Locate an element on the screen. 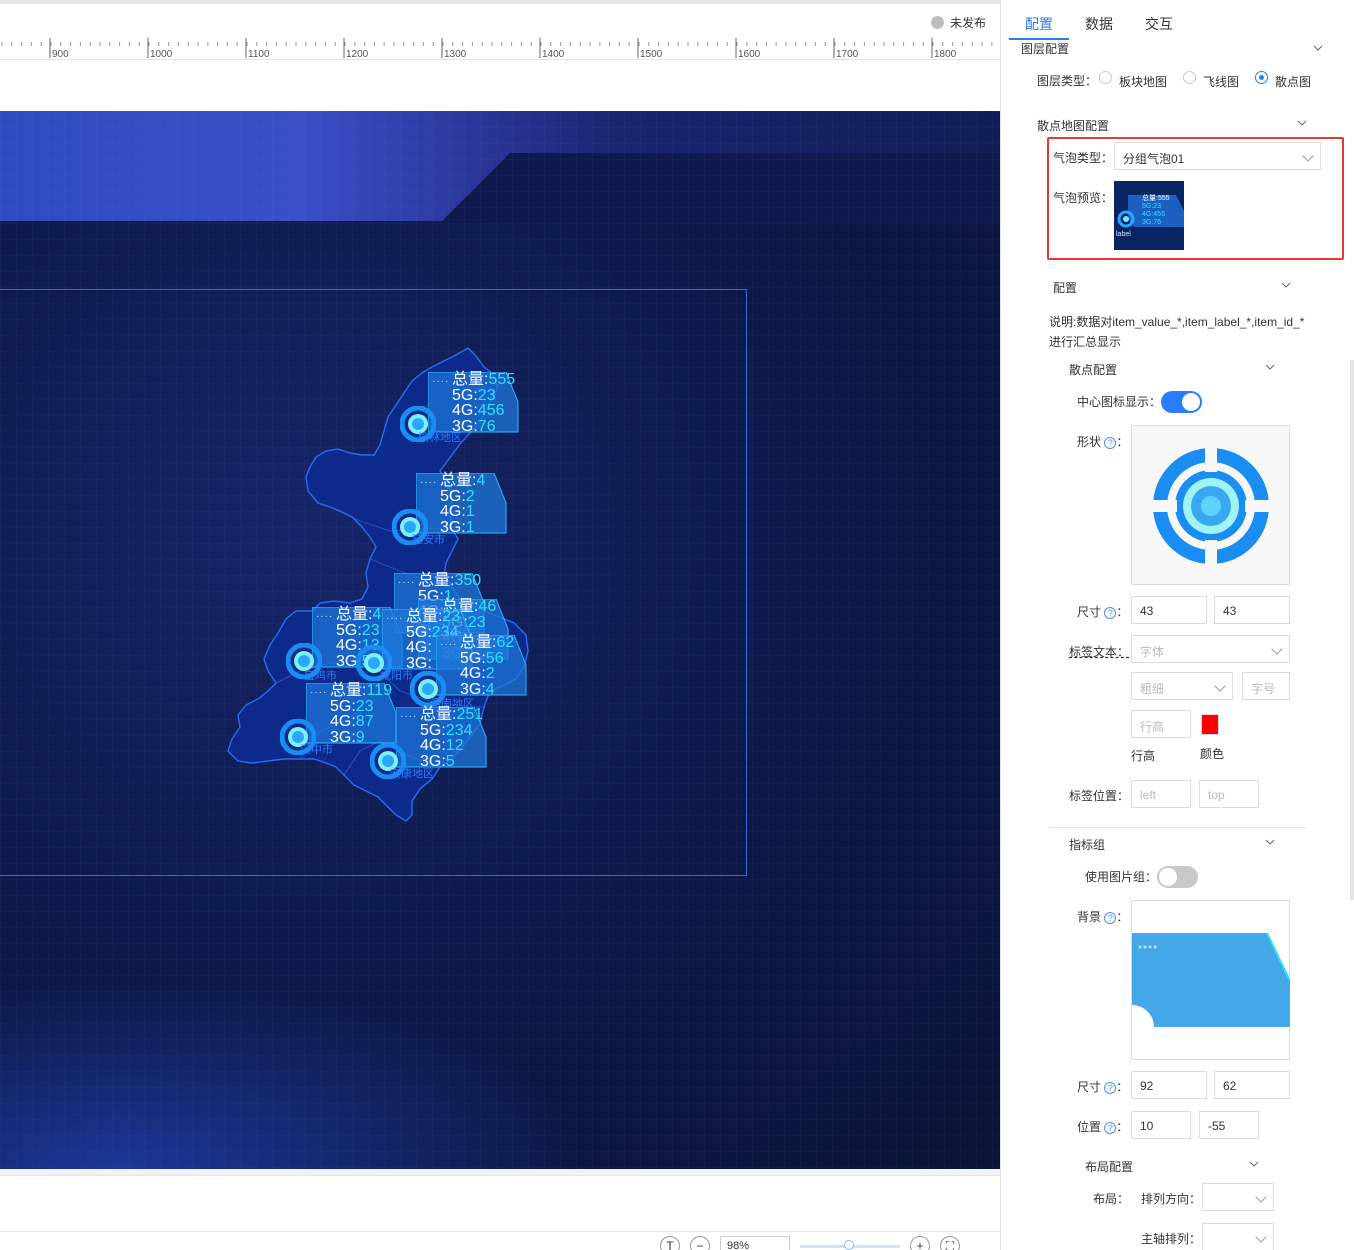  scatter-config-title: 散点配置 is located at coordinates (1093, 369).